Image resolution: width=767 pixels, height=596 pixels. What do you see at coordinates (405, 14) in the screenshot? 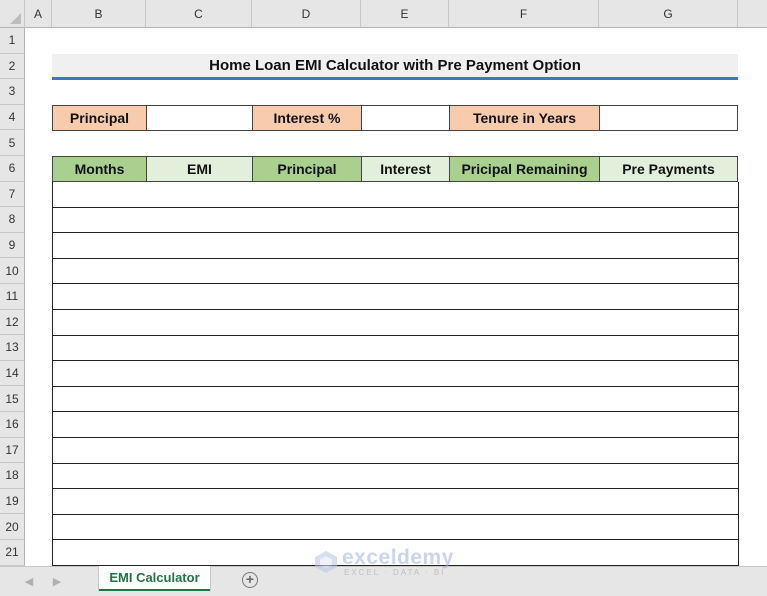
I see `column-header-e: E` at bounding box center [405, 14].